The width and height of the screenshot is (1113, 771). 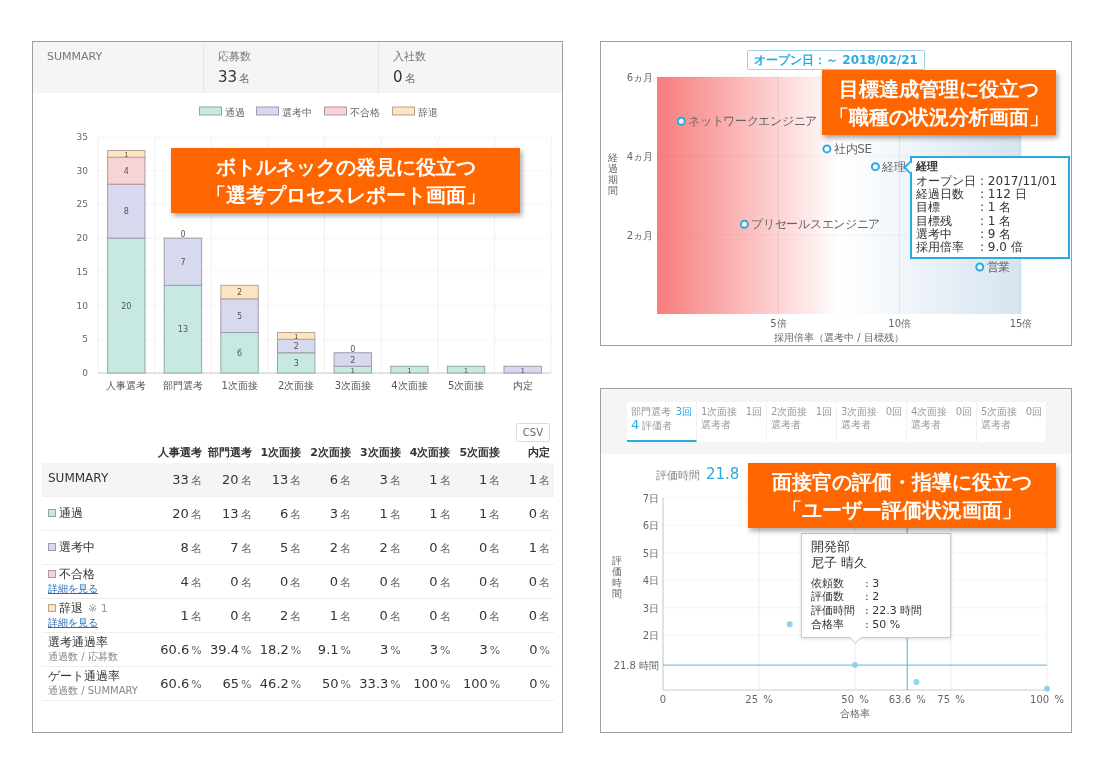 I want to click on stage-tab: 5次面接 0回 選考者, so click(x=1012, y=422).